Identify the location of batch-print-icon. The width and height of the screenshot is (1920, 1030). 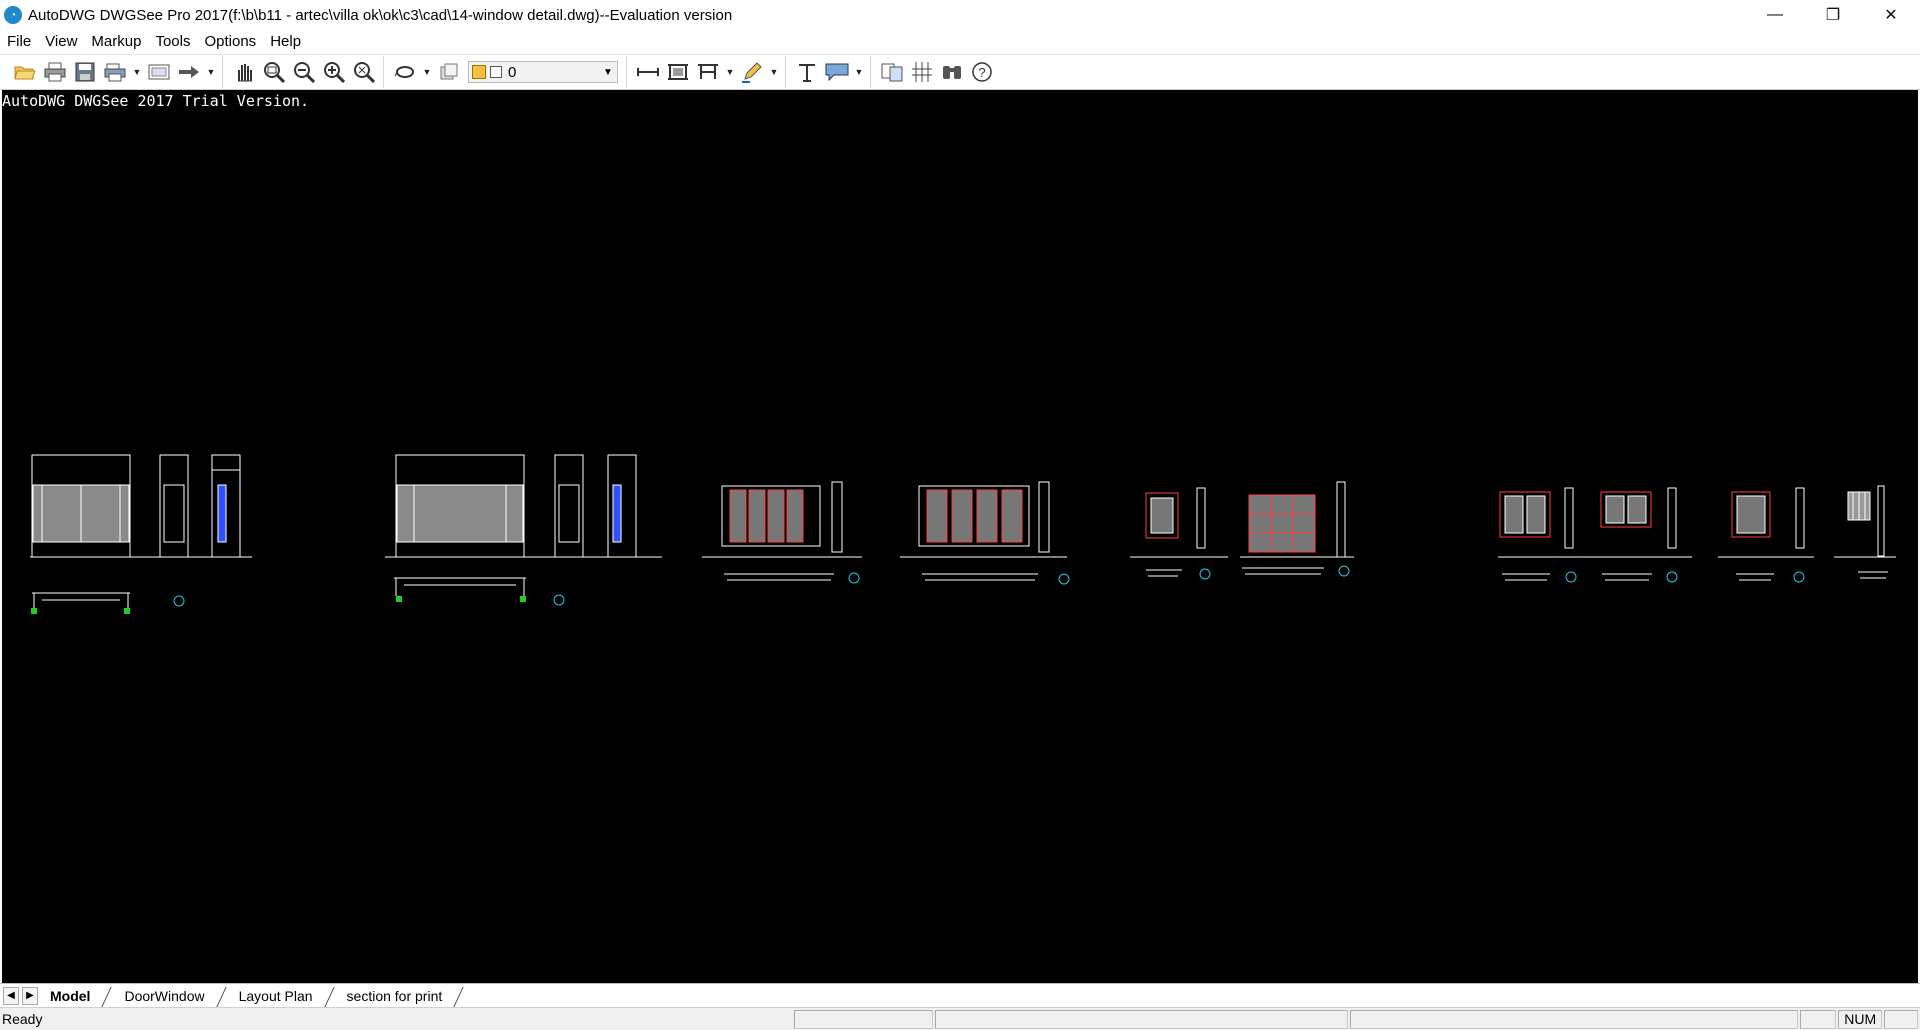
(115, 72).